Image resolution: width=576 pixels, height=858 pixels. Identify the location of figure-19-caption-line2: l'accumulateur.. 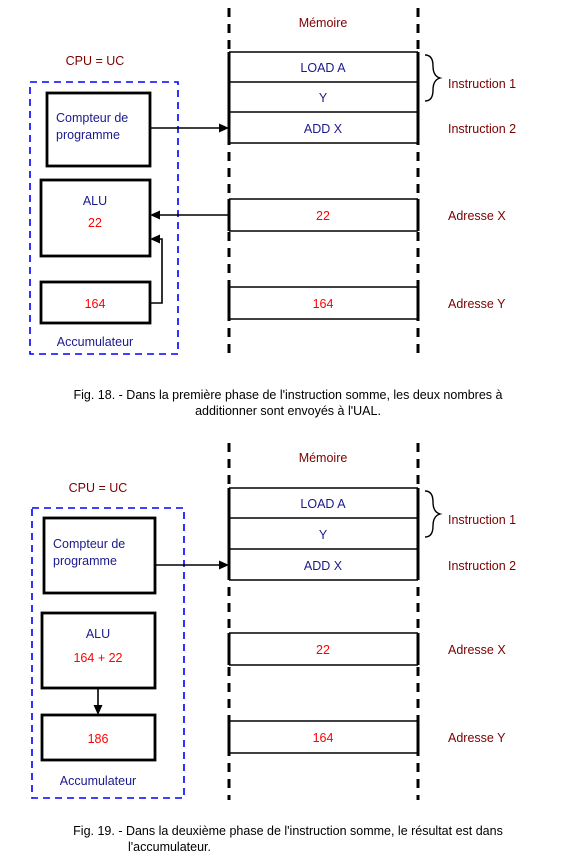
(169, 847).